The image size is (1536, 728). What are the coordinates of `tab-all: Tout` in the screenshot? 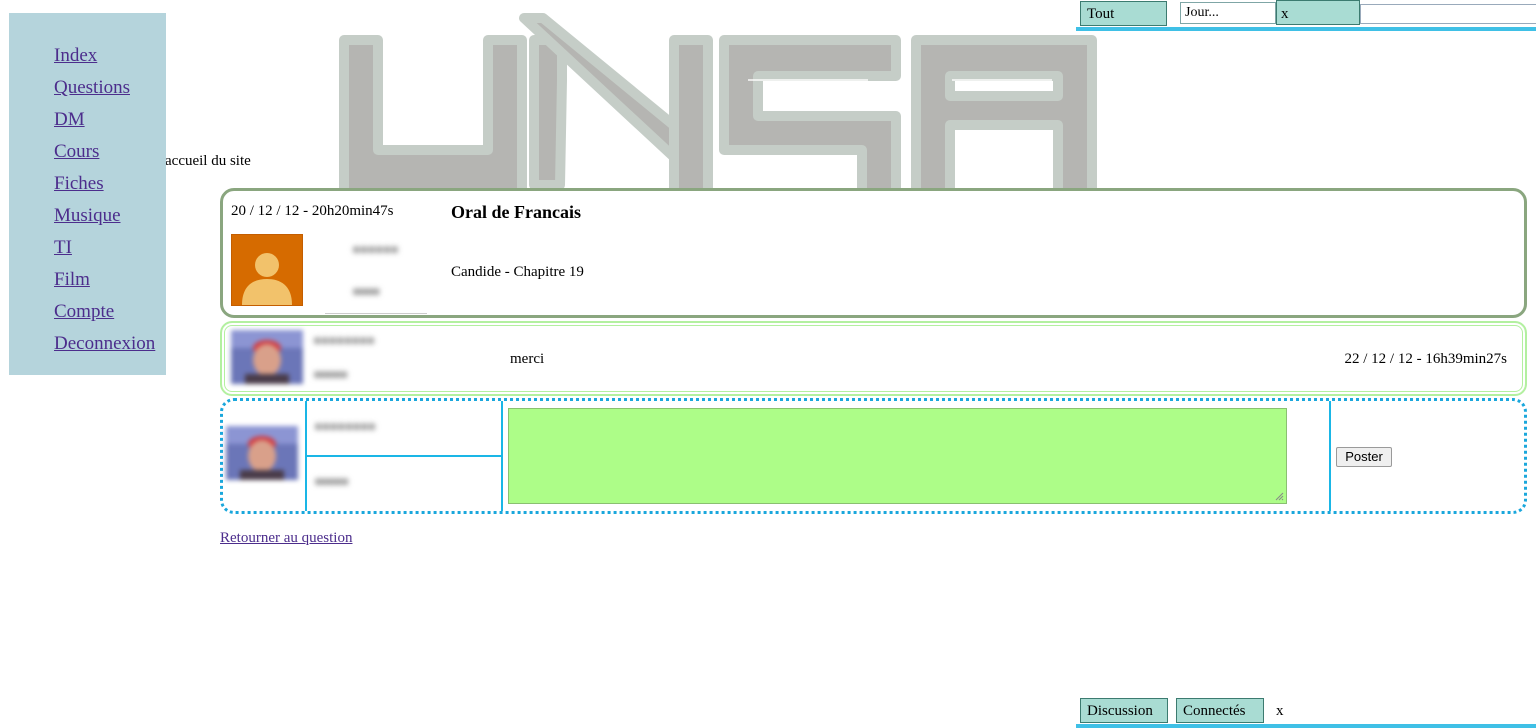 It's located at (1123, 13).